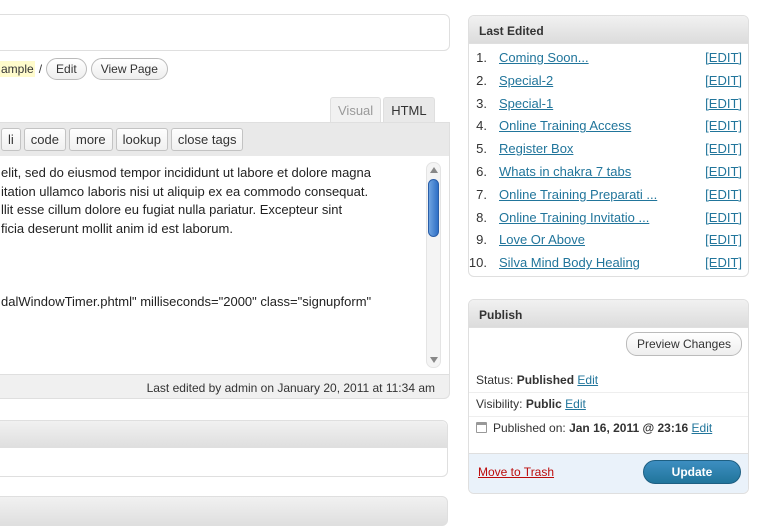  I want to click on quicktag-lookup-button: lookup, so click(141, 139).